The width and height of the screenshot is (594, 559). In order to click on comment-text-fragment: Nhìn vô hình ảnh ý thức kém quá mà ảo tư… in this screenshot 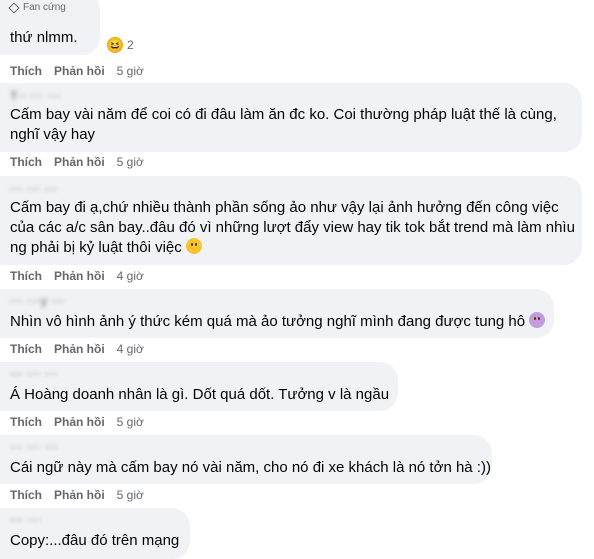, I will do `click(268, 321)`.